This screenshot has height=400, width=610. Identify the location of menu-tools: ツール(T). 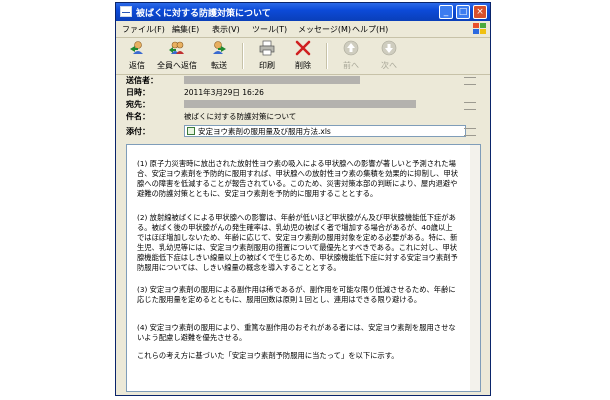
(269, 29).